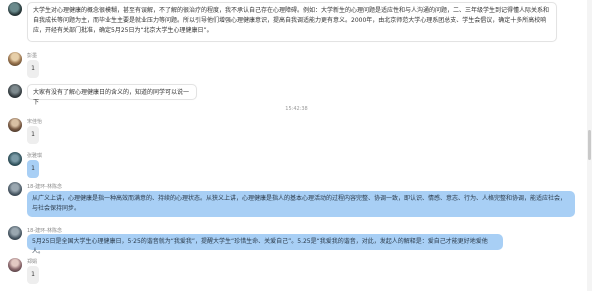 This screenshot has width=593, height=291. What do you see at coordinates (589, 145) in the screenshot?
I see `scrollbar-thumb` at bounding box center [589, 145].